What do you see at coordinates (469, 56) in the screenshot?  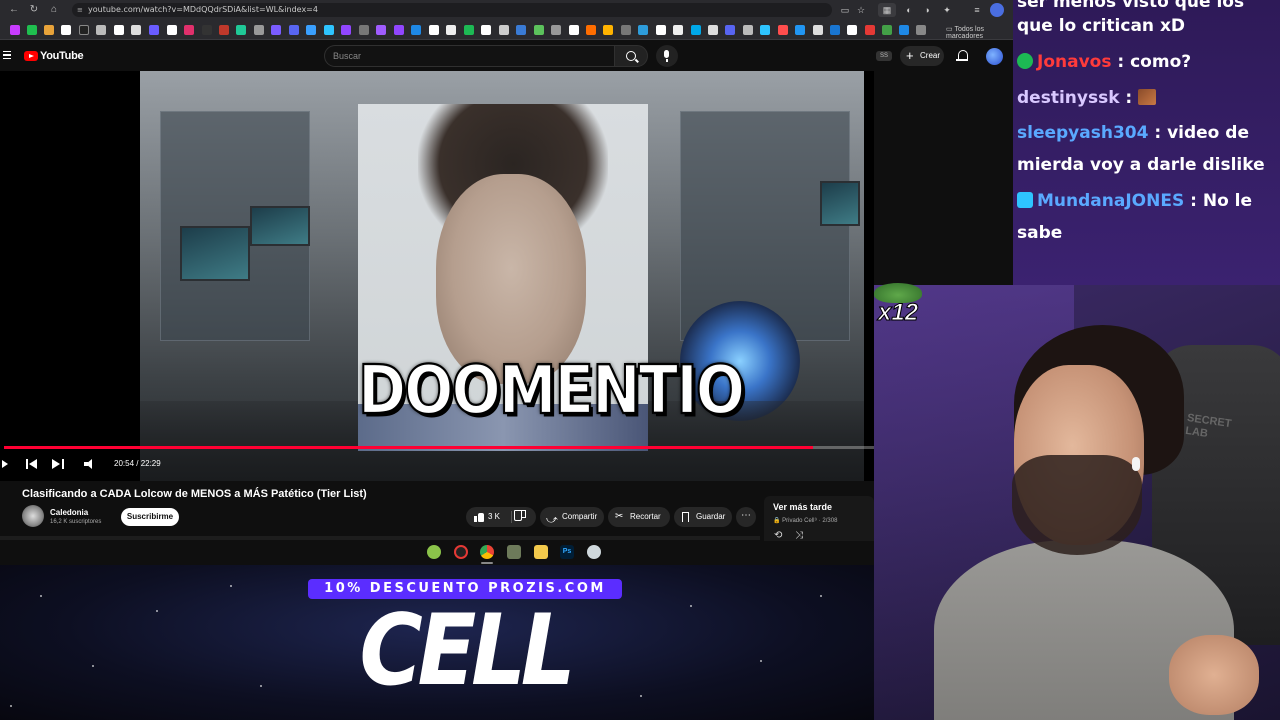 I see `search-input: Buscar` at bounding box center [469, 56].